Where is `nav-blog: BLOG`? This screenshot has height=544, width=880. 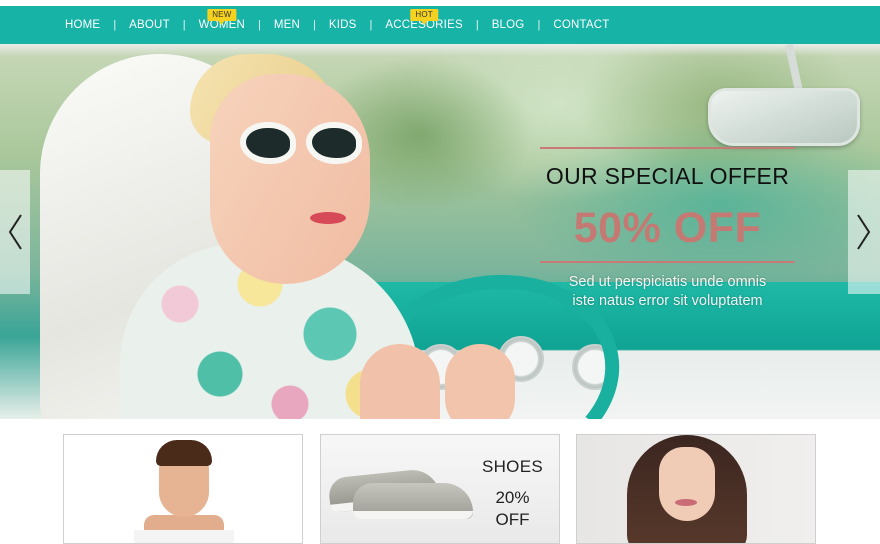
nav-blog: BLOG is located at coordinates (508, 25).